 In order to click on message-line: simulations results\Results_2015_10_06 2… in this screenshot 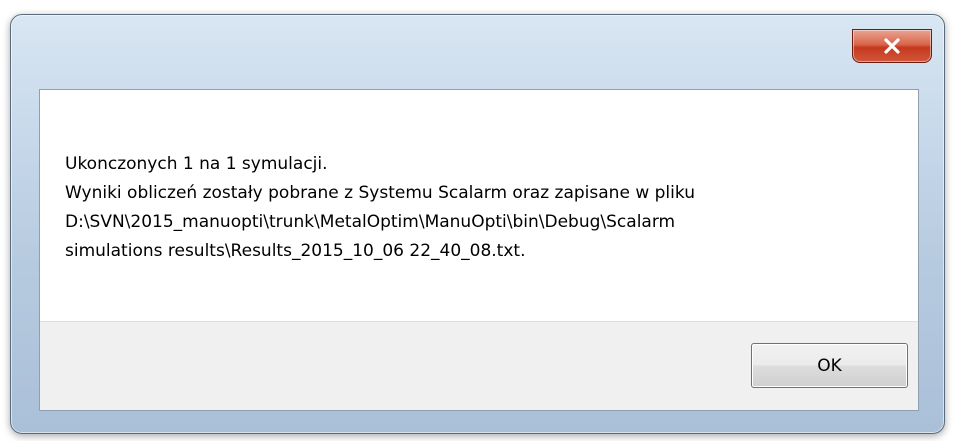, I will do `click(295, 251)`.